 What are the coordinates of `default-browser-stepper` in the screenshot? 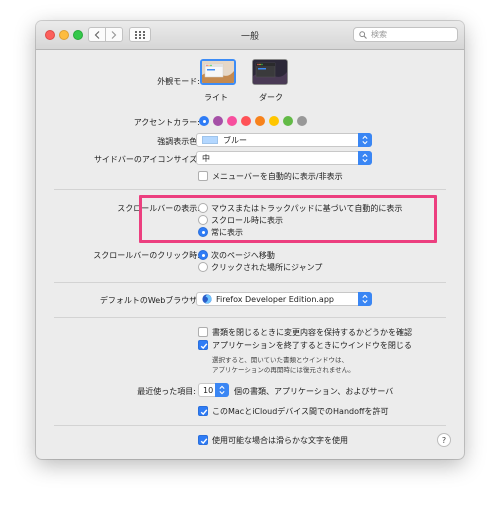 It's located at (365, 299).